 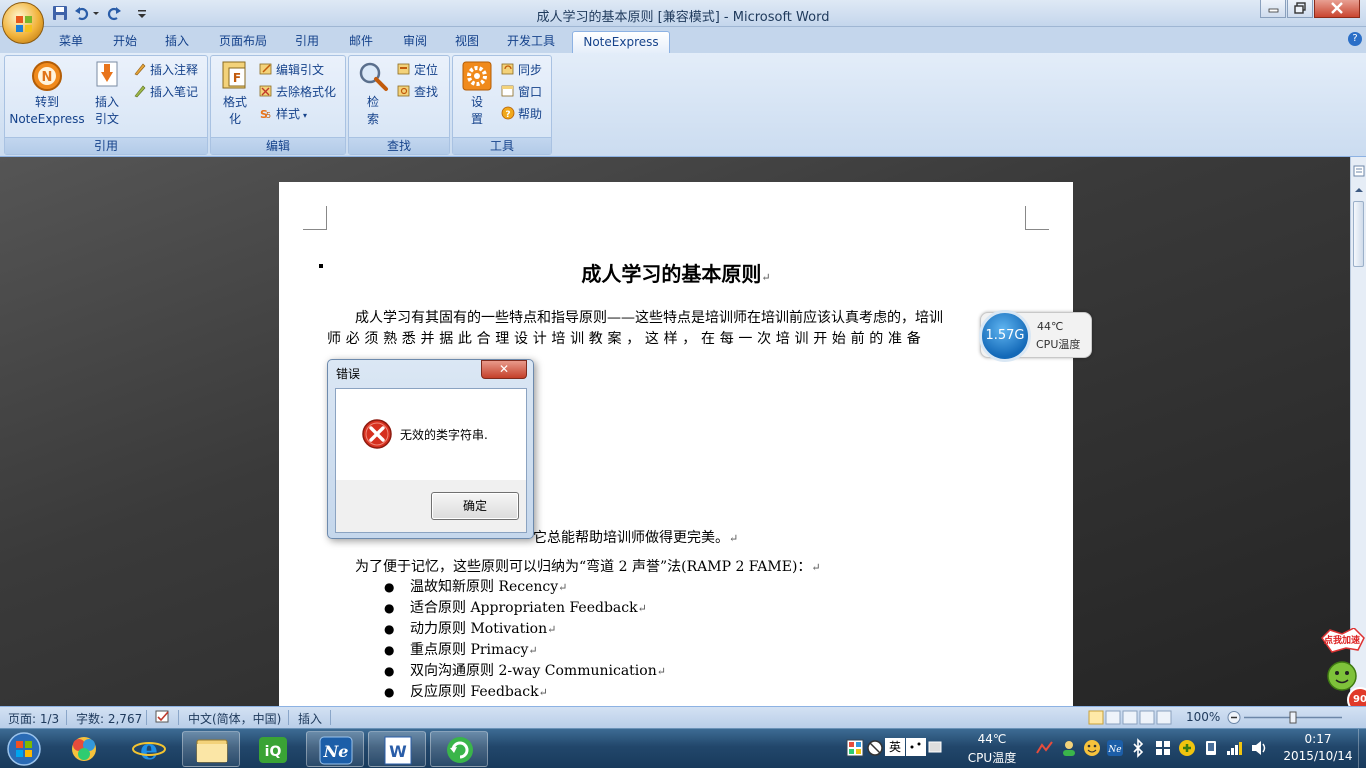 What do you see at coordinates (125, 42) in the screenshot?
I see `tab-home: 开始` at bounding box center [125, 42].